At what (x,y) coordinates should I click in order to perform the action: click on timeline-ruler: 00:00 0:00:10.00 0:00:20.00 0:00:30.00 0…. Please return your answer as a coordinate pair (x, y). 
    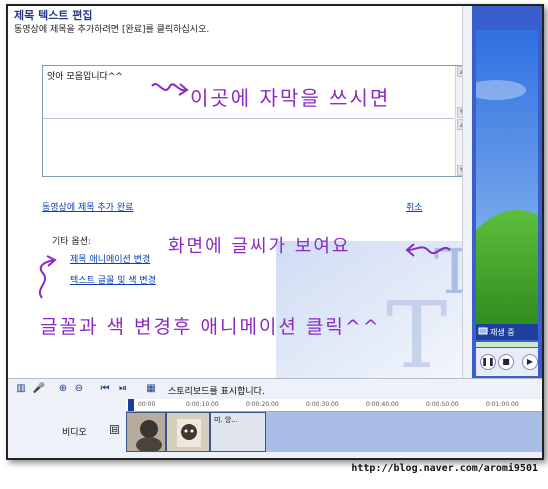
    Looking at the image, I should click on (334, 405).